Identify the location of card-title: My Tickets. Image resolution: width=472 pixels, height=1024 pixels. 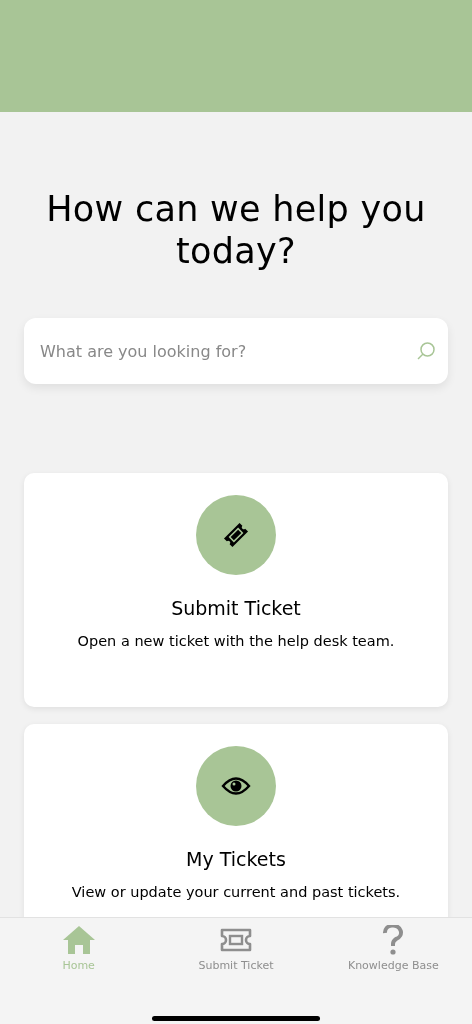
(236, 859).